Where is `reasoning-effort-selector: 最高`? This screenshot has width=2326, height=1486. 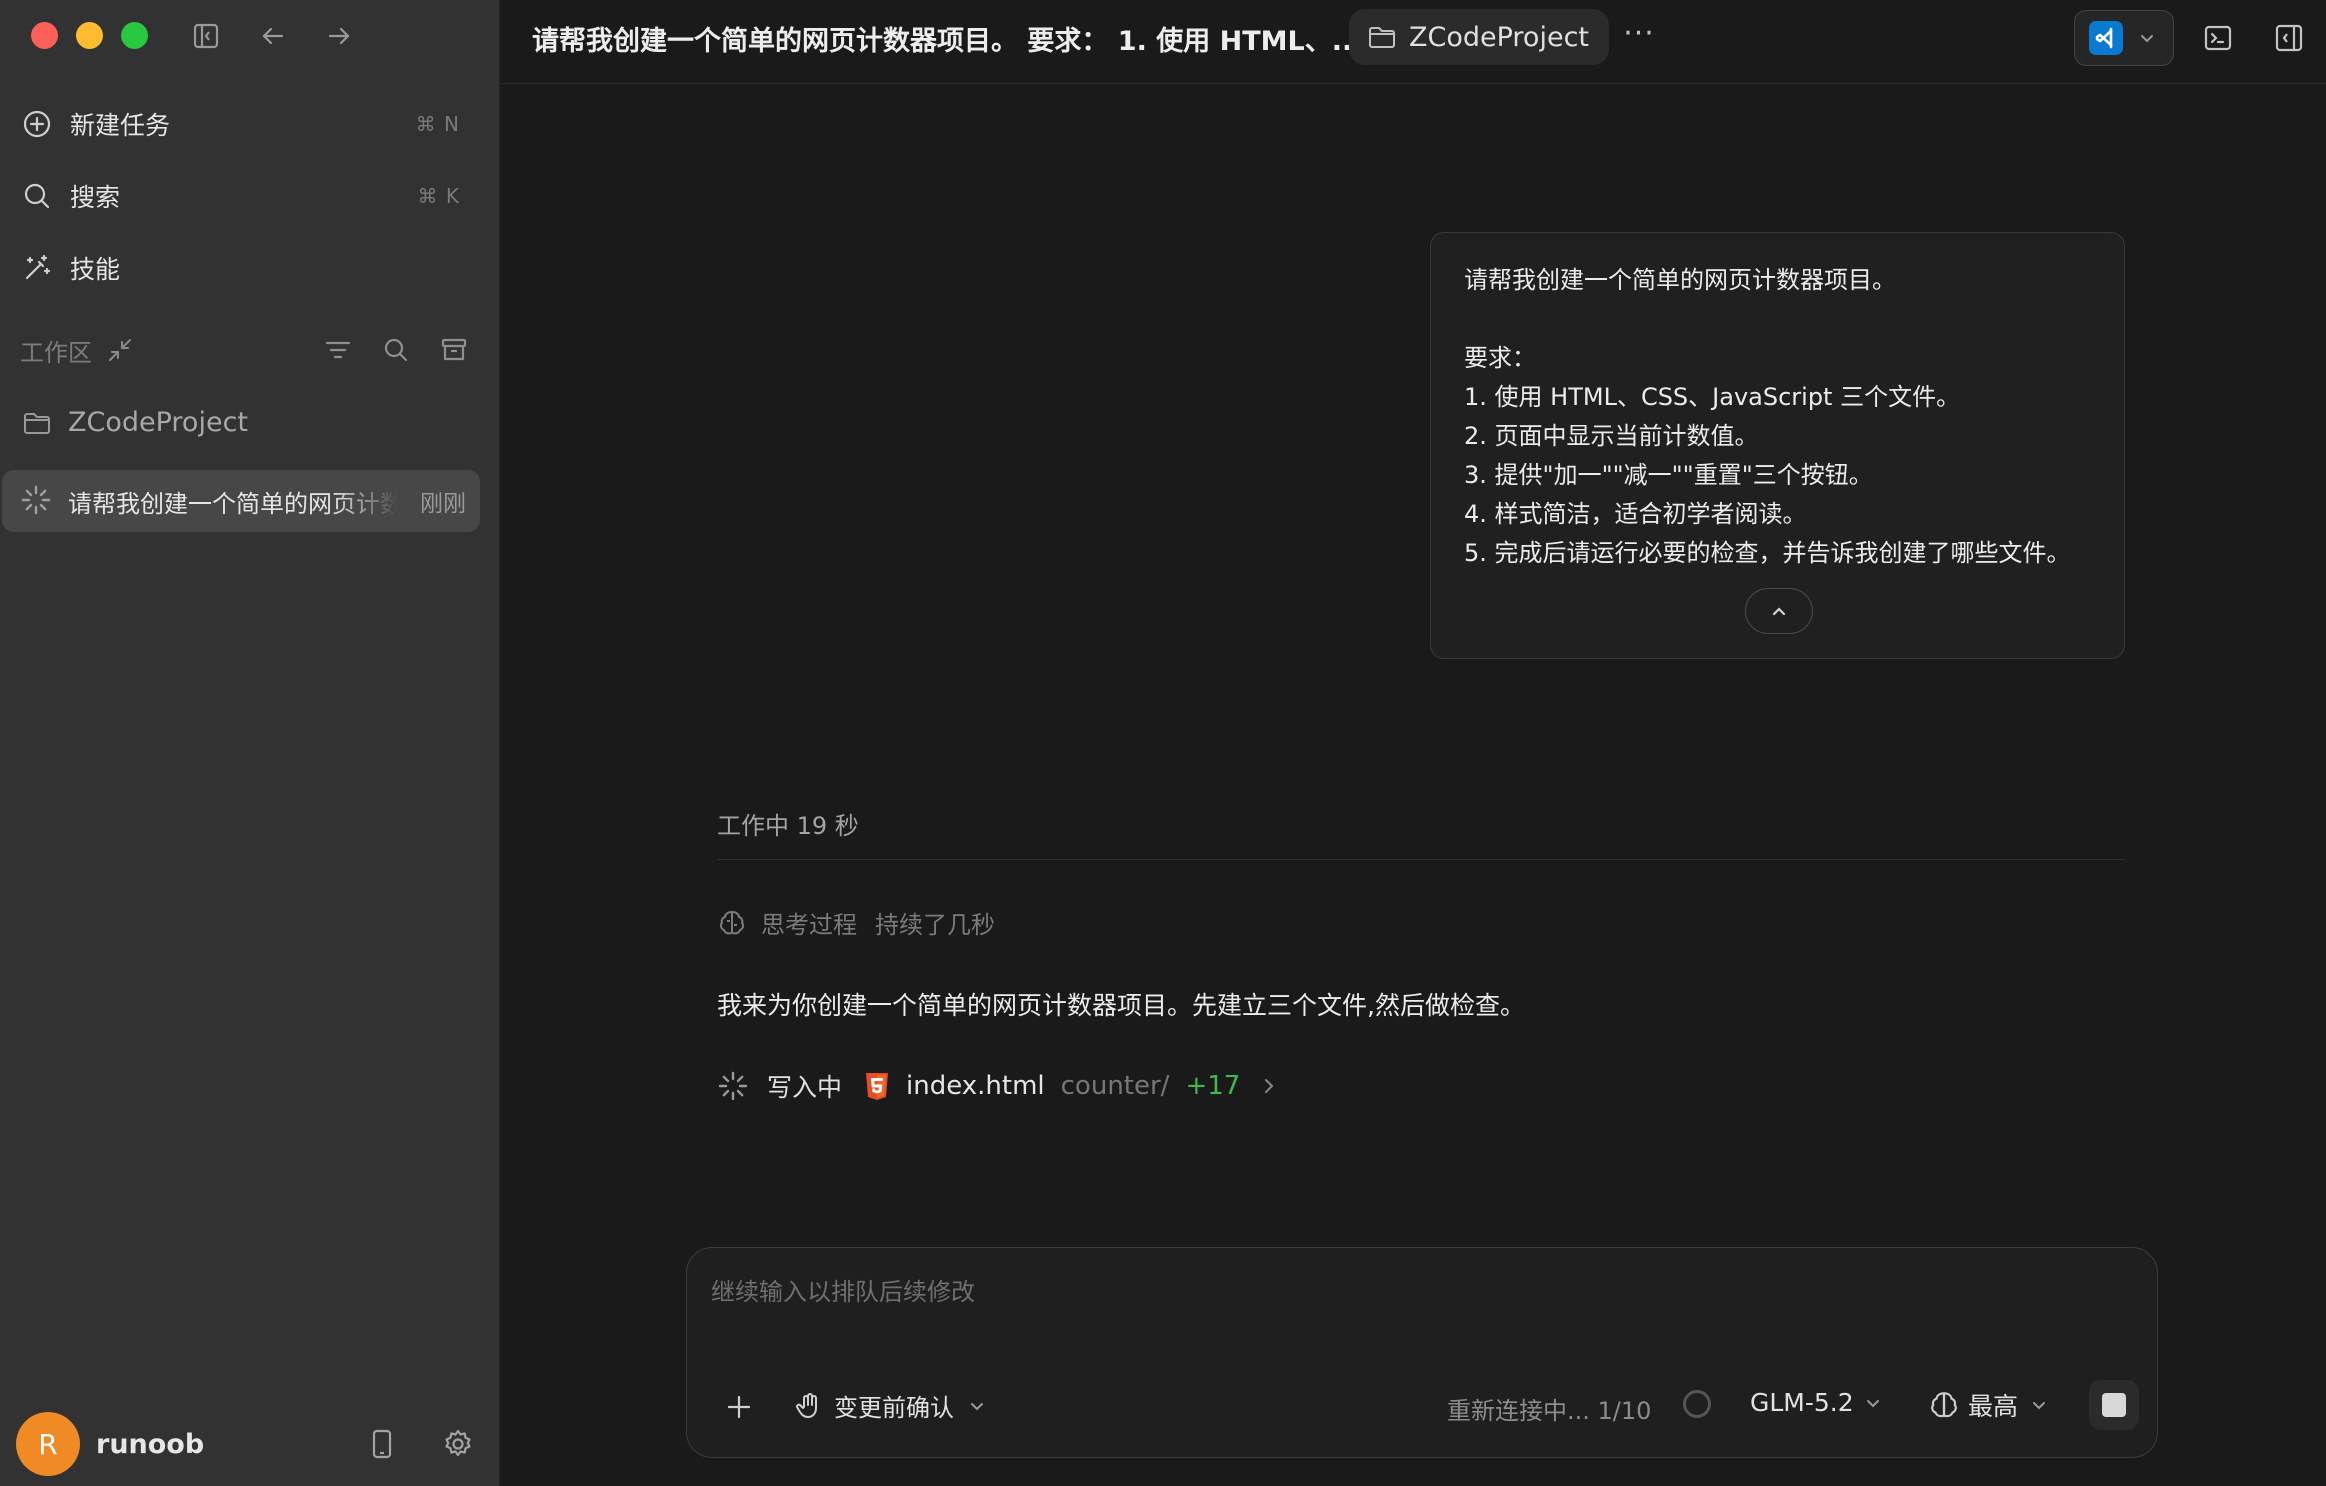 reasoning-effort-selector: 最高 is located at coordinates (1988, 1405).